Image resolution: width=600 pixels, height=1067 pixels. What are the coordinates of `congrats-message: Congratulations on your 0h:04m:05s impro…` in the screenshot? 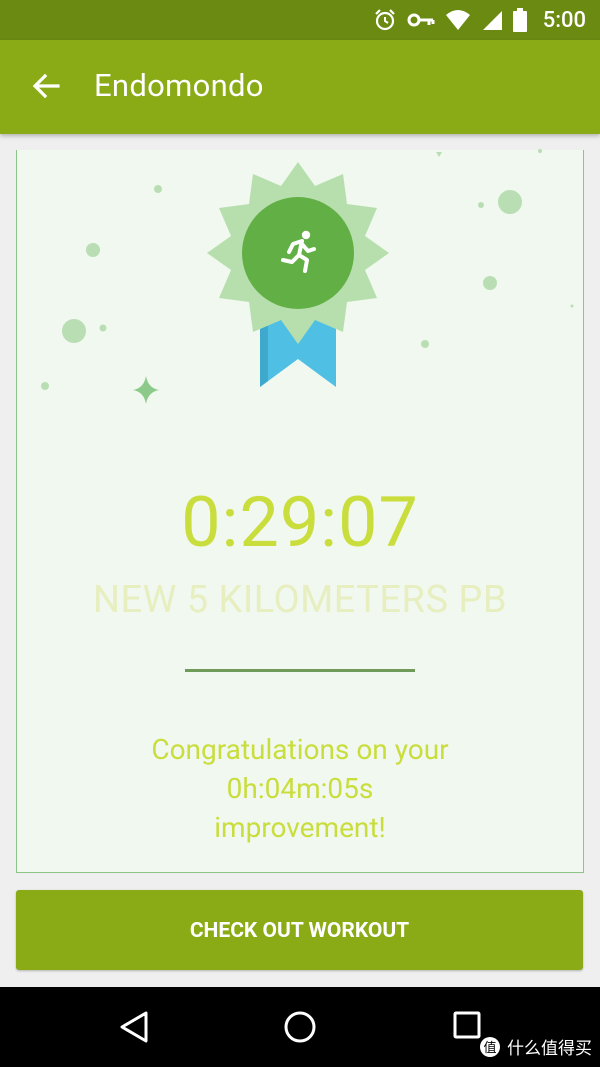 It's located at (300, 788).